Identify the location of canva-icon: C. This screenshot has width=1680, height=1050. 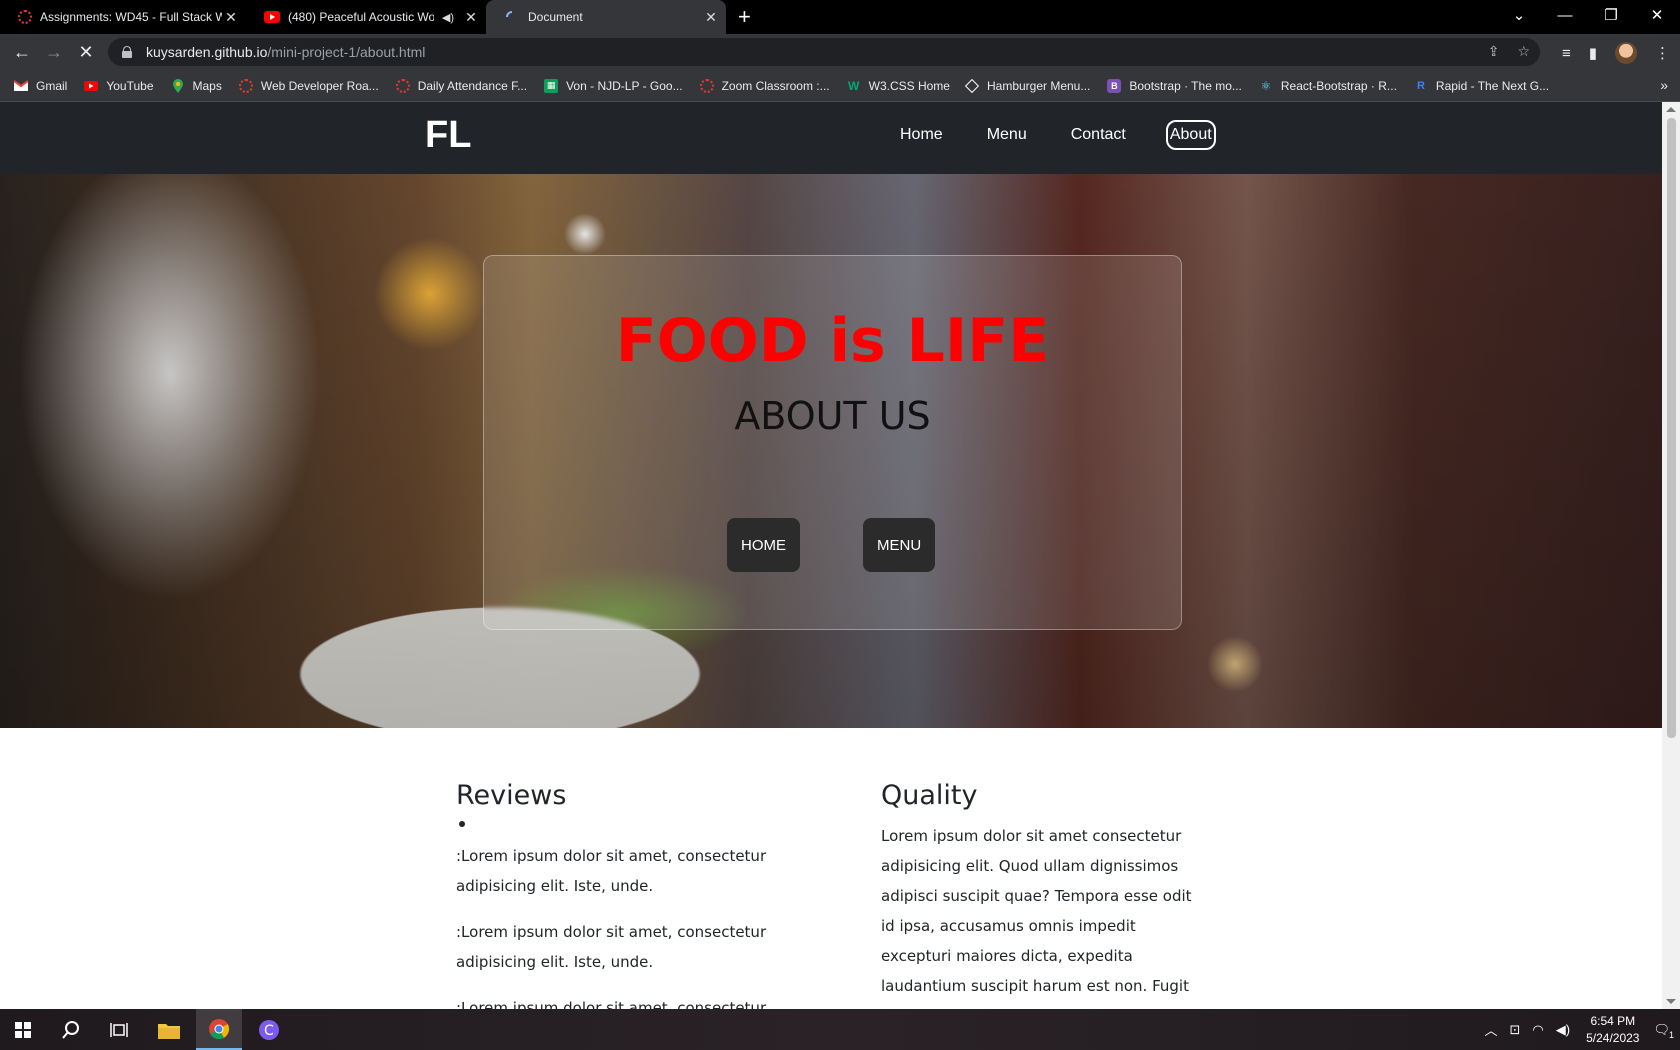
(269, 1029).